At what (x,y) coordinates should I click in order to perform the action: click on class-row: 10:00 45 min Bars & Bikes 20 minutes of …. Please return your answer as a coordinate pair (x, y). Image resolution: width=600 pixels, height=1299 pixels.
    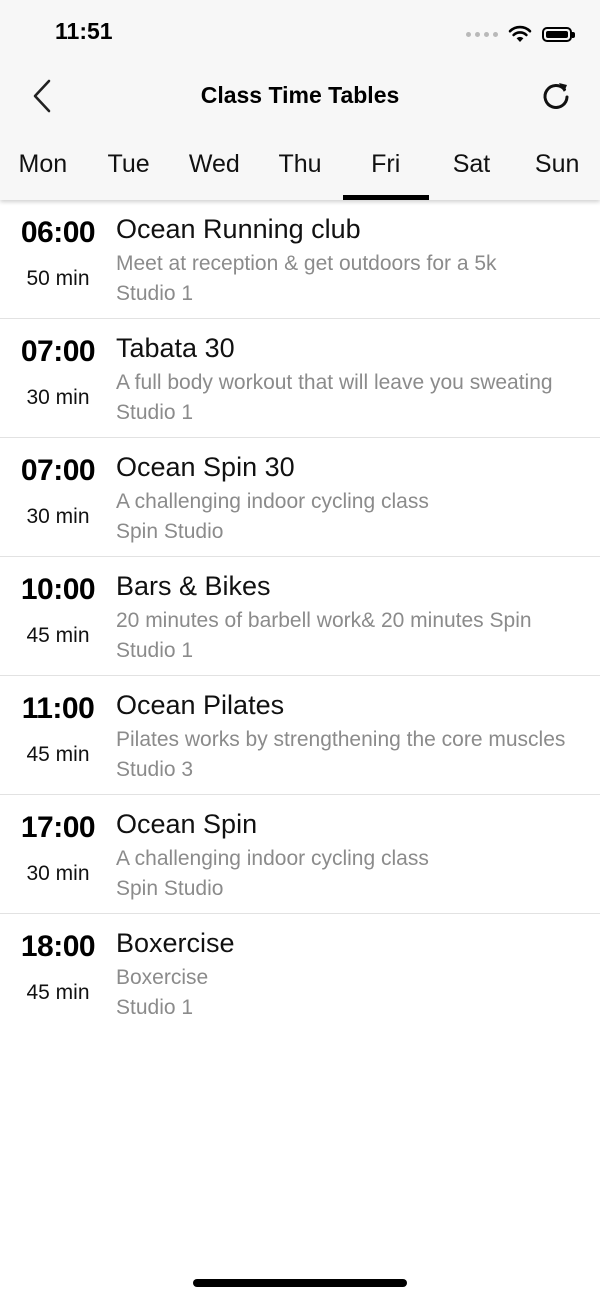
    Looking at the image, I should click on (300, 616).